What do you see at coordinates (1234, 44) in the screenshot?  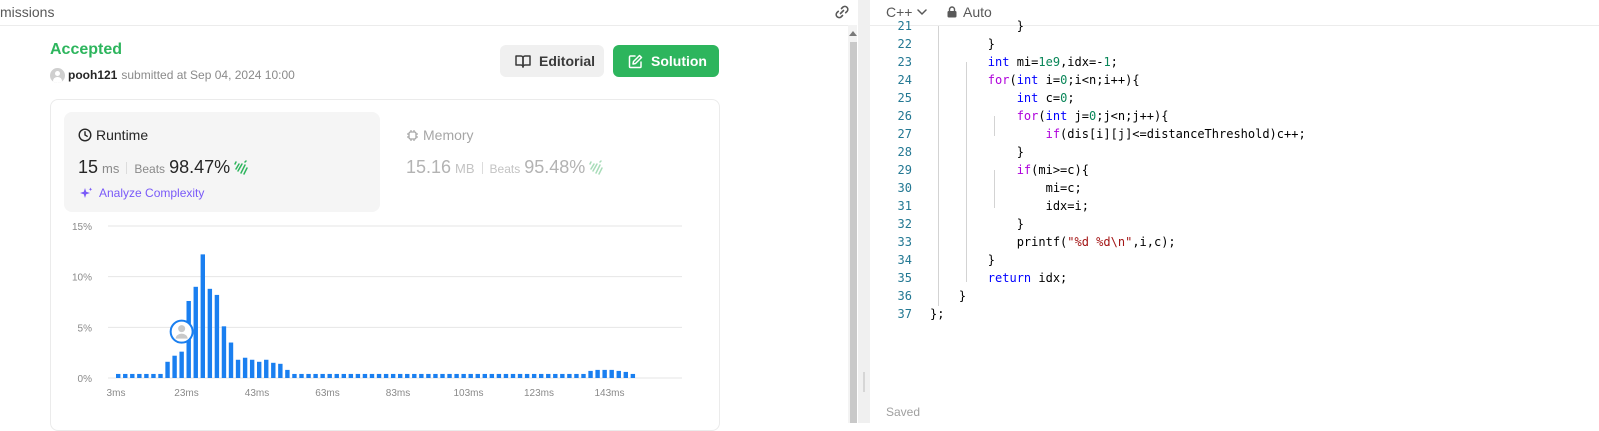 I see `code-line: 22 }` at bounding box center [1234, 44].